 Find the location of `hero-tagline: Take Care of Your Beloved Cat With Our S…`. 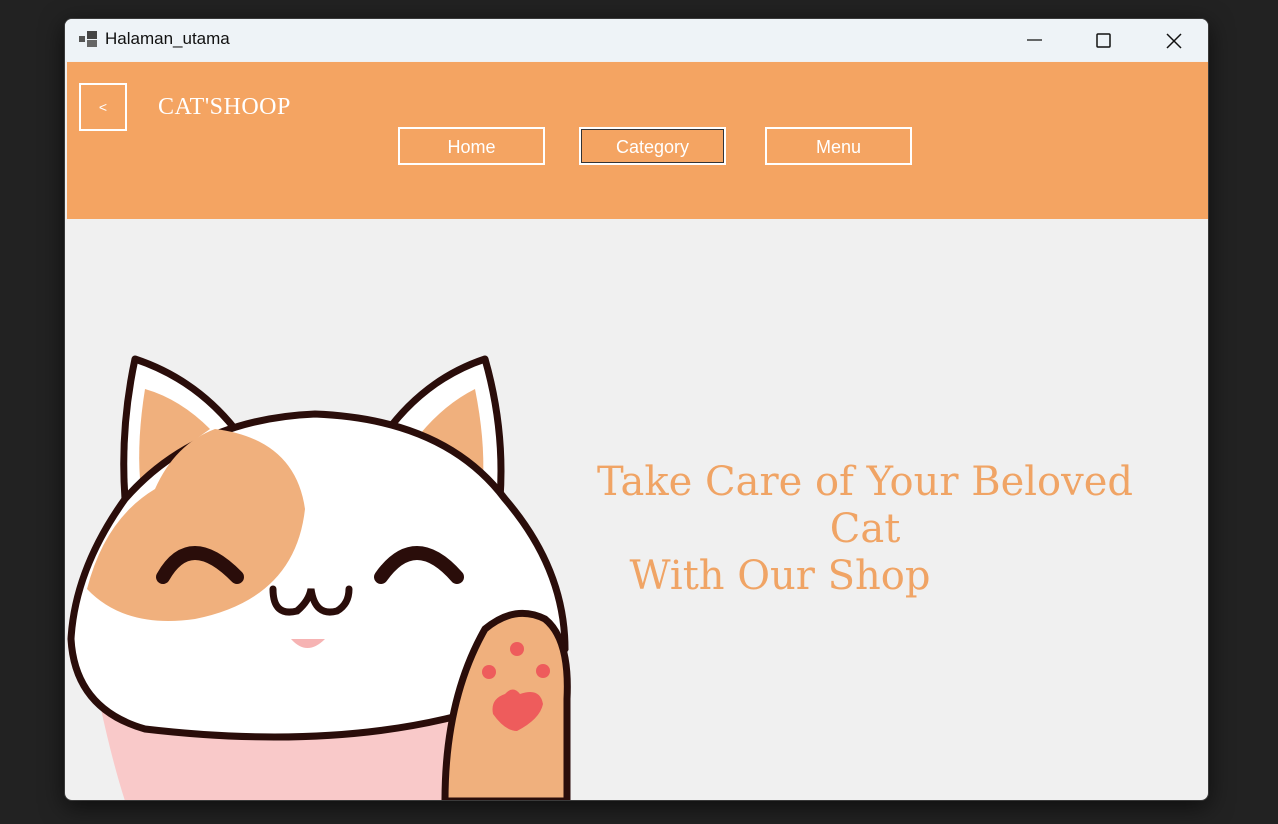

hero-tagline: Take Care of Your Beloved Cat With Our S… is located at coordinates (865, 529).